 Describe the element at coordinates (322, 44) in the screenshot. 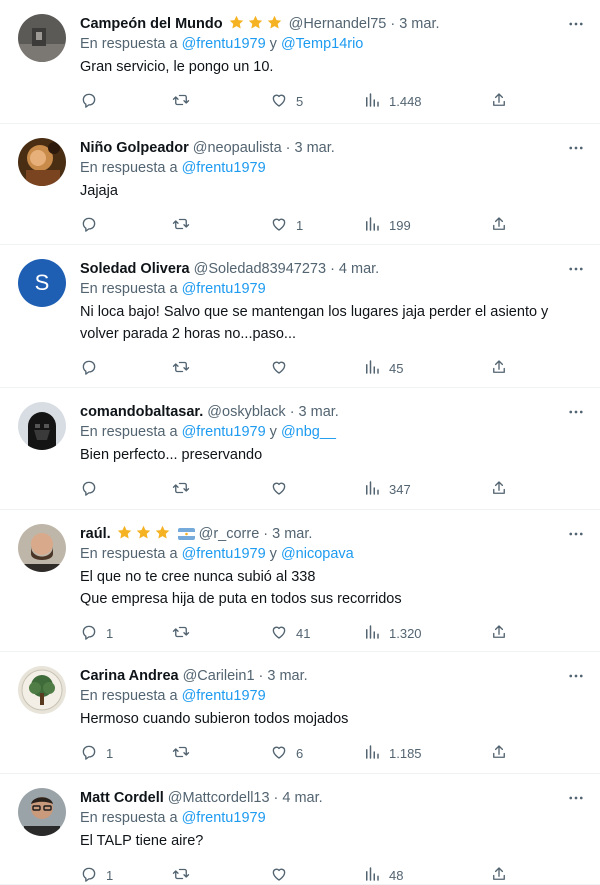

I see `reply-mention: @Temp14rio` at that location.